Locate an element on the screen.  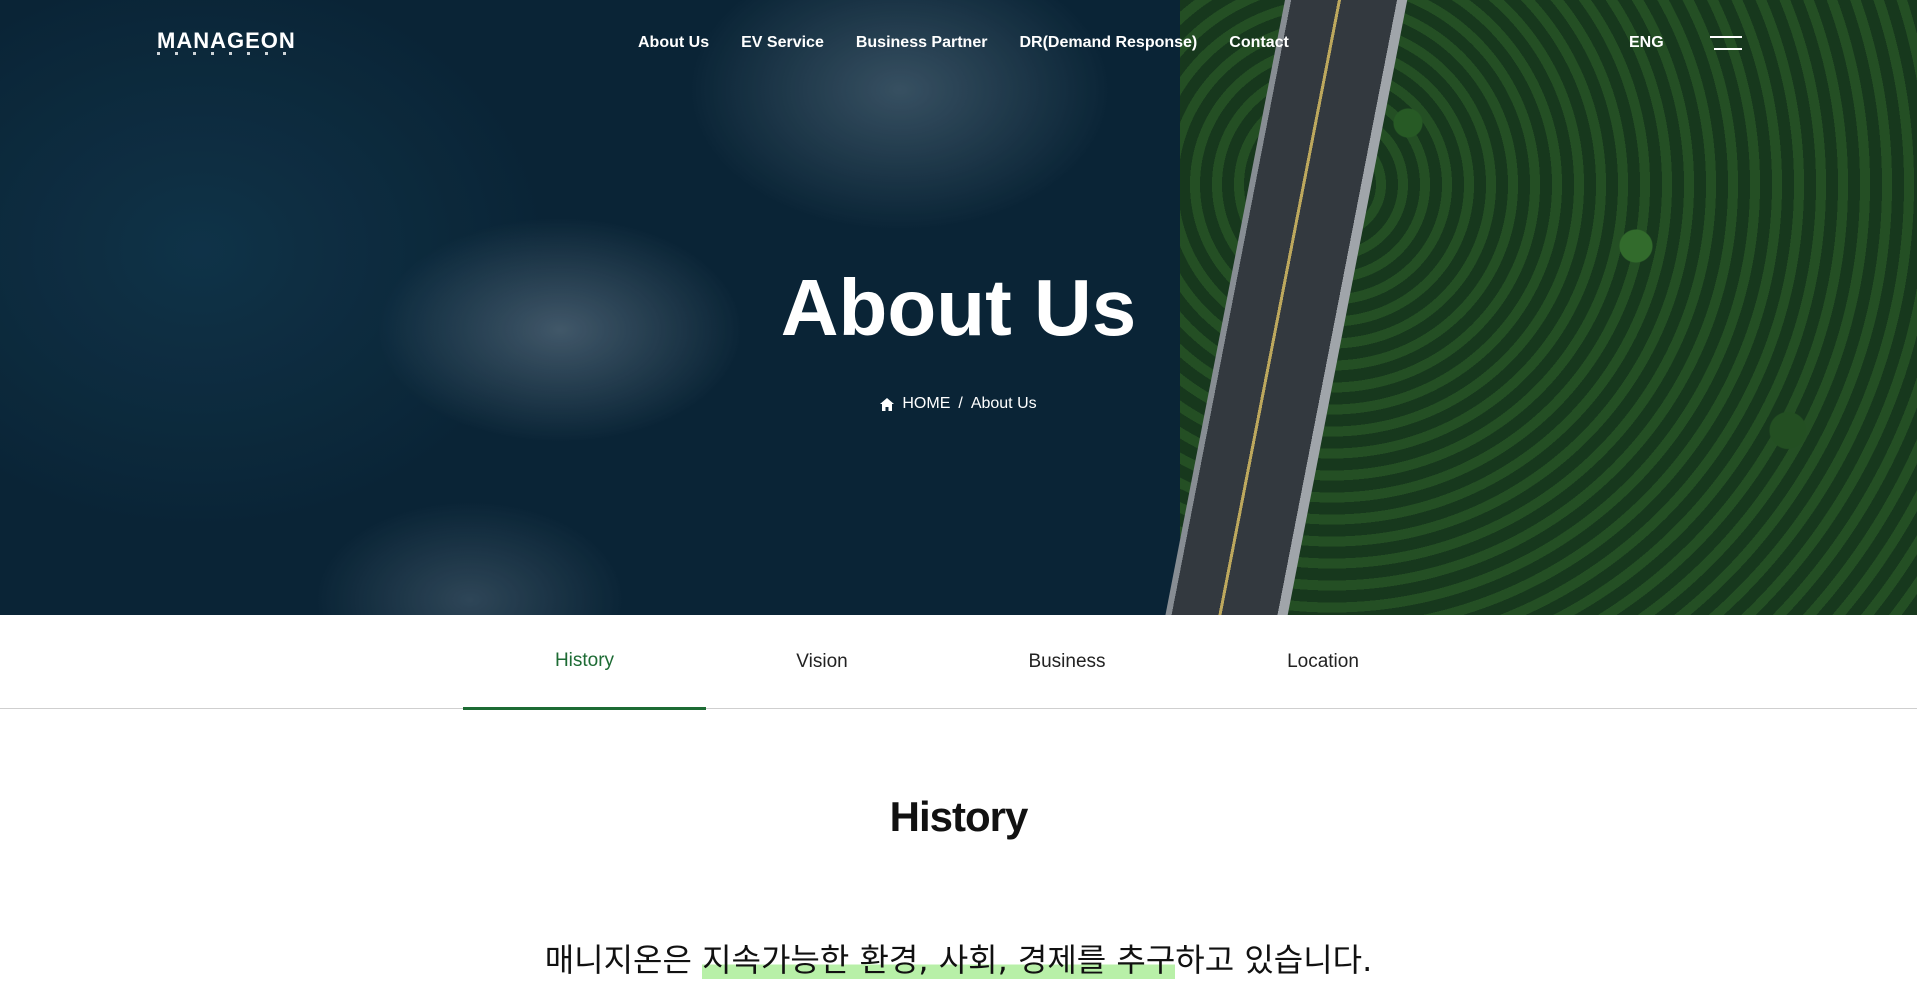
page-title: About Us is located at coordinates (958, 307).